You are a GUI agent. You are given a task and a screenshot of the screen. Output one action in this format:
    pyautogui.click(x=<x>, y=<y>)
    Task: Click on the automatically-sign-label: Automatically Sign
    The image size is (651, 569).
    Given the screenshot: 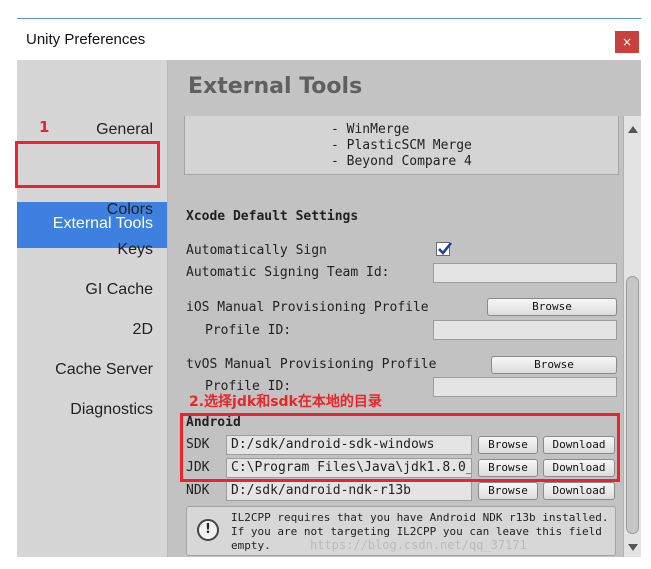 What is the action you would take?
    pyautogui.click(x=256, y=250)
    